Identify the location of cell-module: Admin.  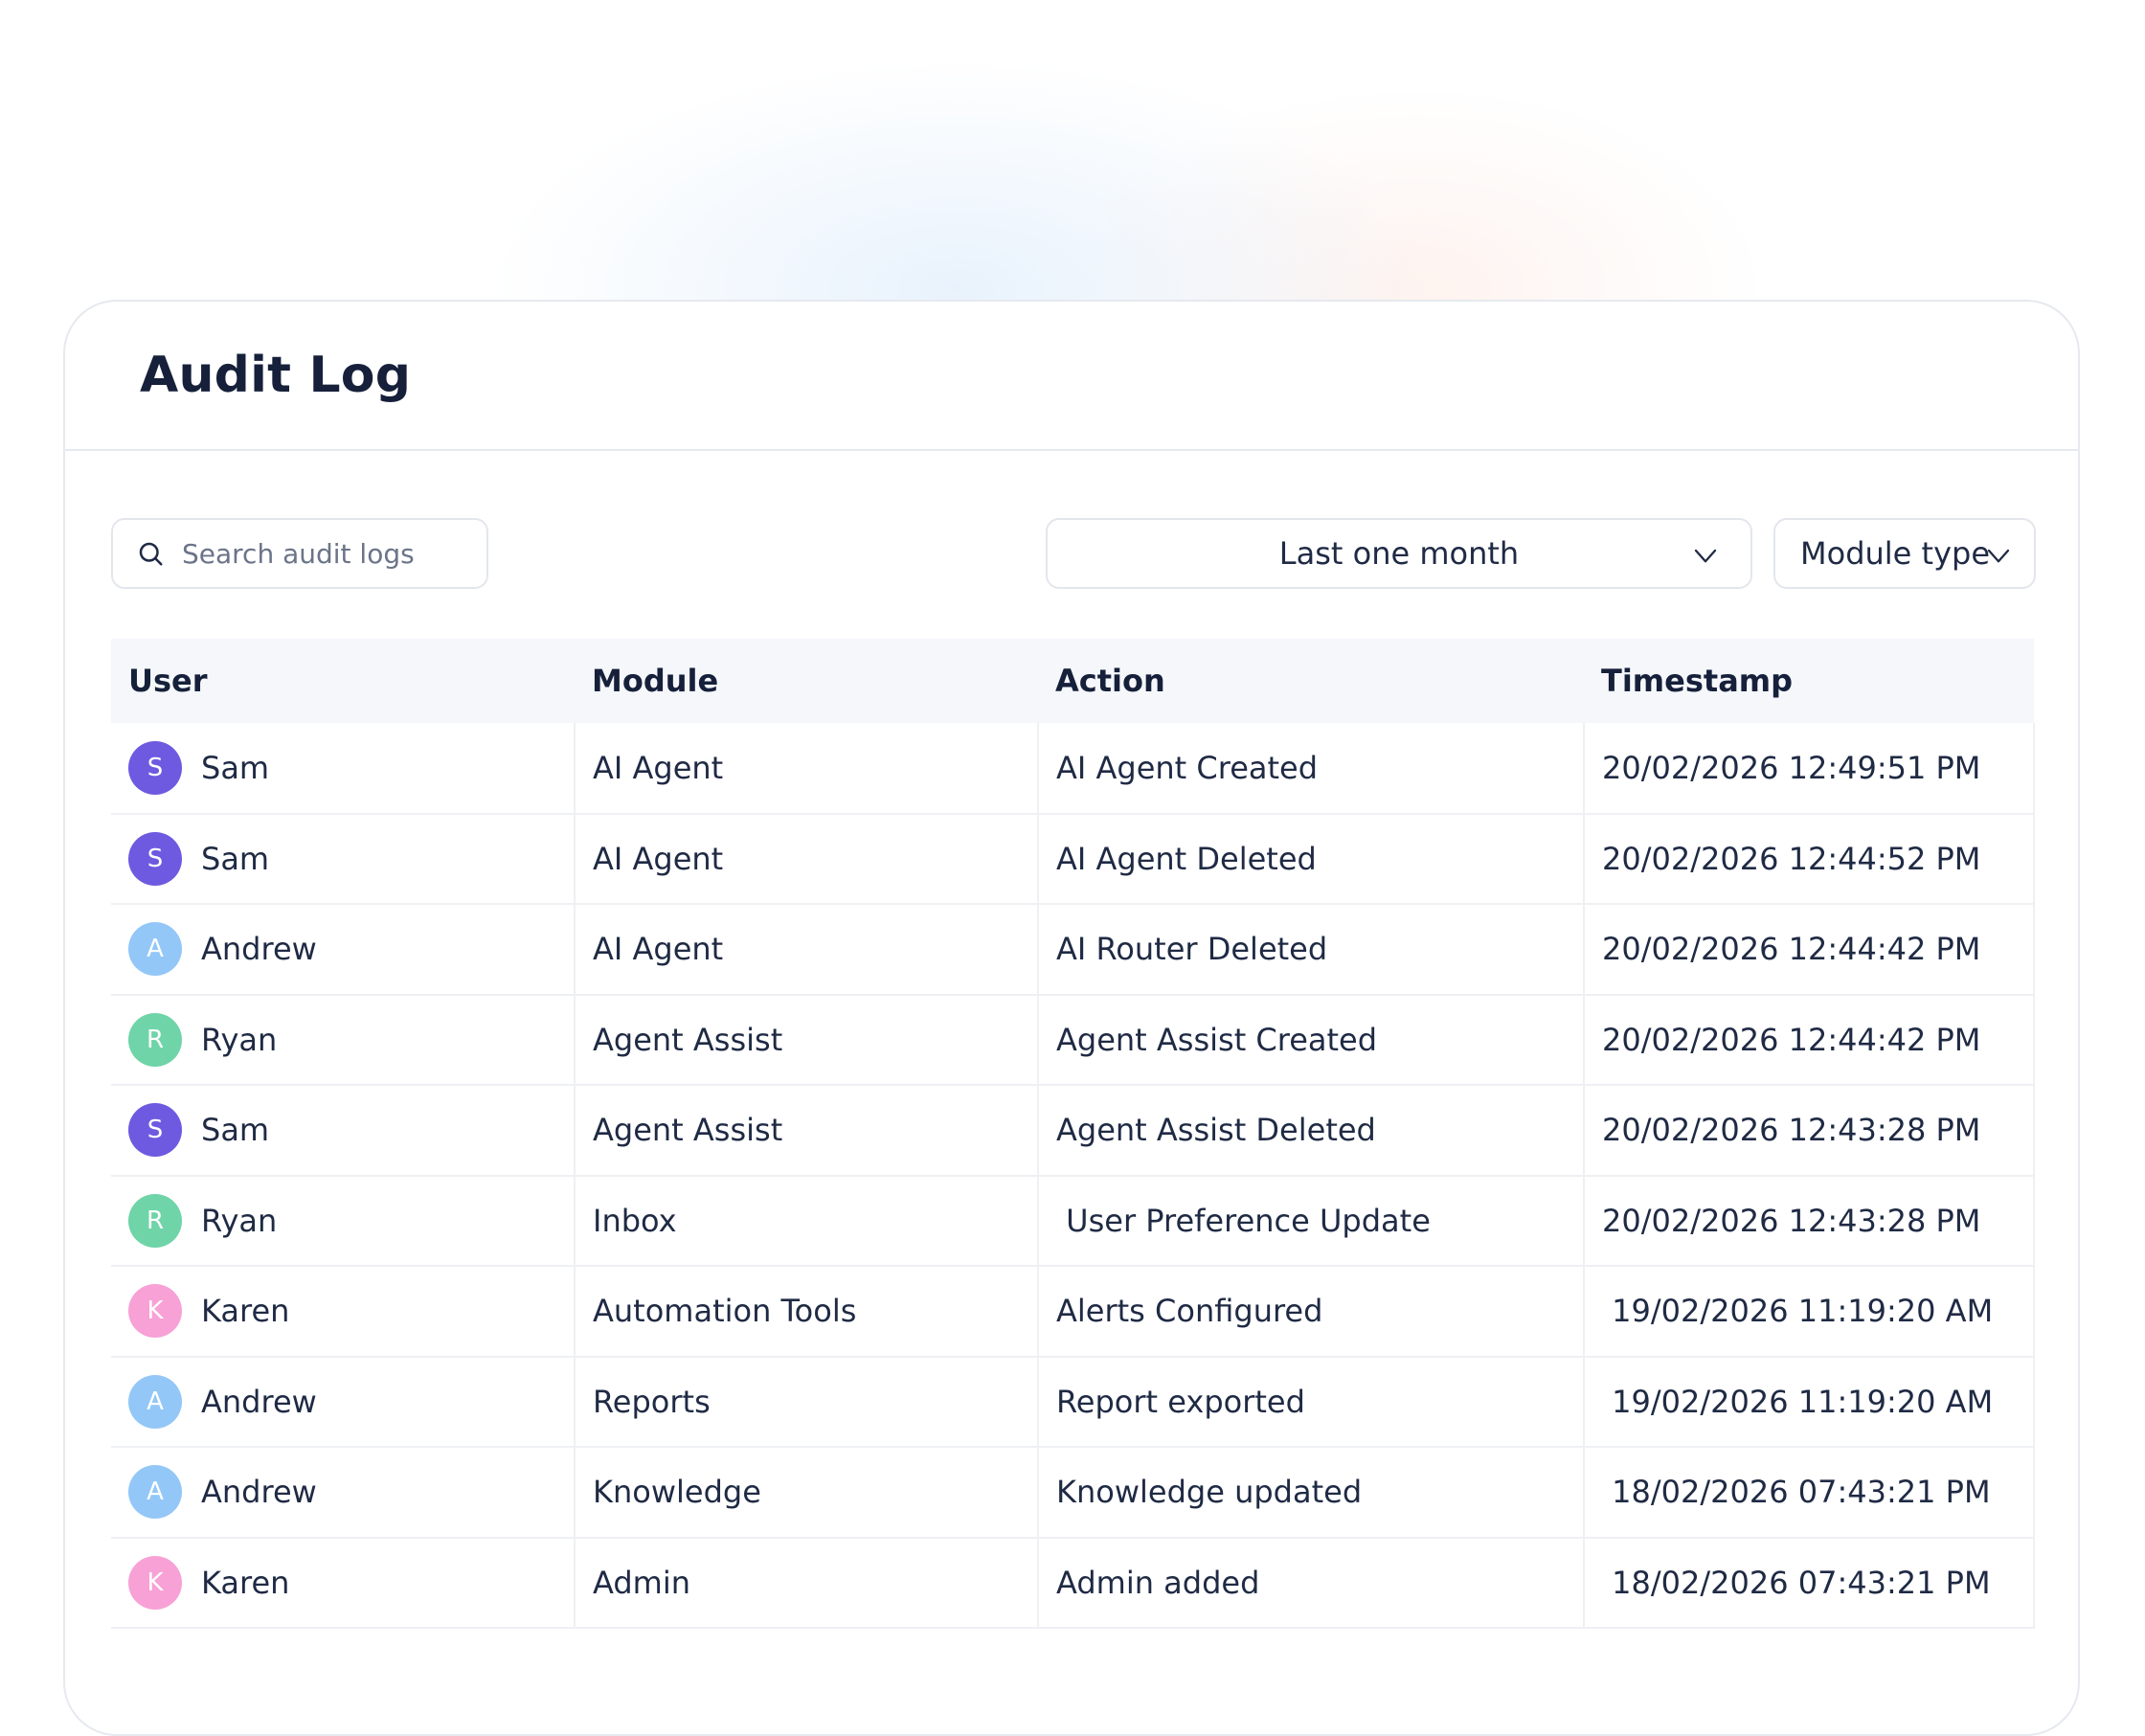
(806, 1582).